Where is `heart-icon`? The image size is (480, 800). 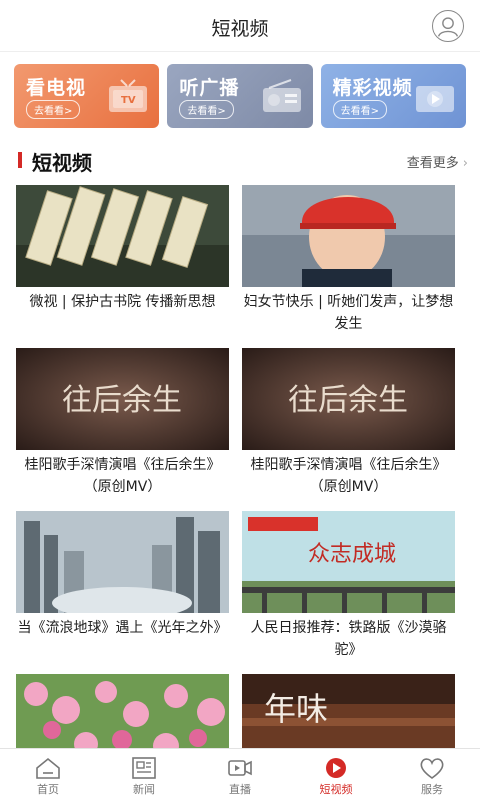 heart-icon is located at coordinates (432, 768).